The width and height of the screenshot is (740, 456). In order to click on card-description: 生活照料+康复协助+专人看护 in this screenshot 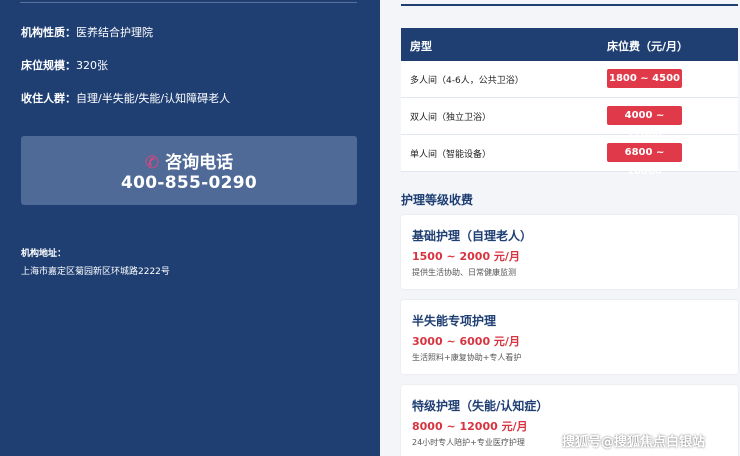, I will do `click(467, 357)`.